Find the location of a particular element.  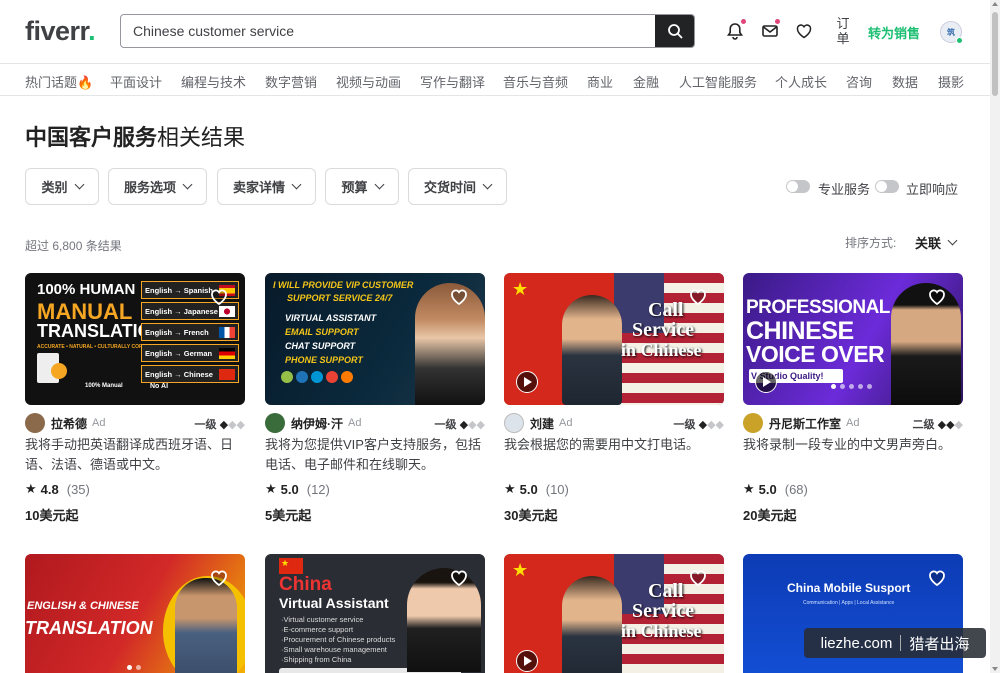

filter-service-options: 服务选项 is located at coordinates (157, 186).